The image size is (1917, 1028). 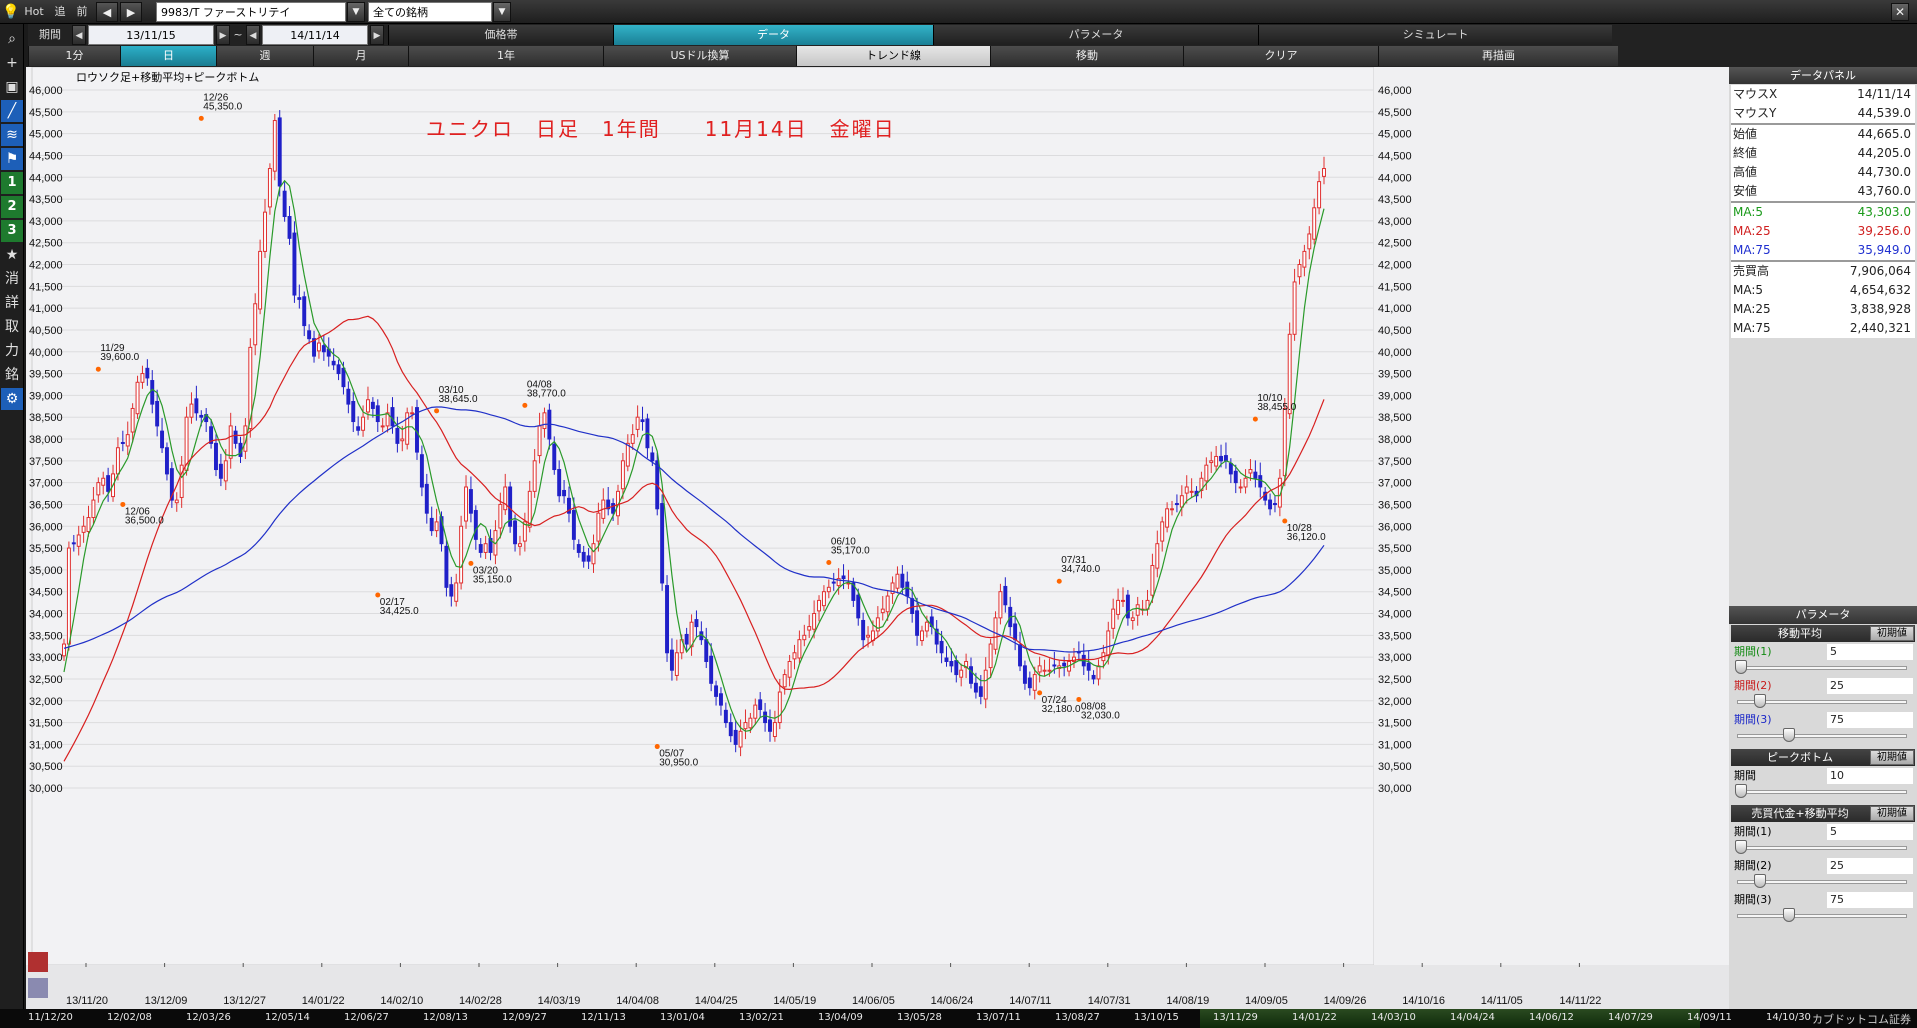 What do you see at coordinates (107, 12) in the screenshot?
I see `back-arrow-icon: ◀` at bounding box center [107, 12].